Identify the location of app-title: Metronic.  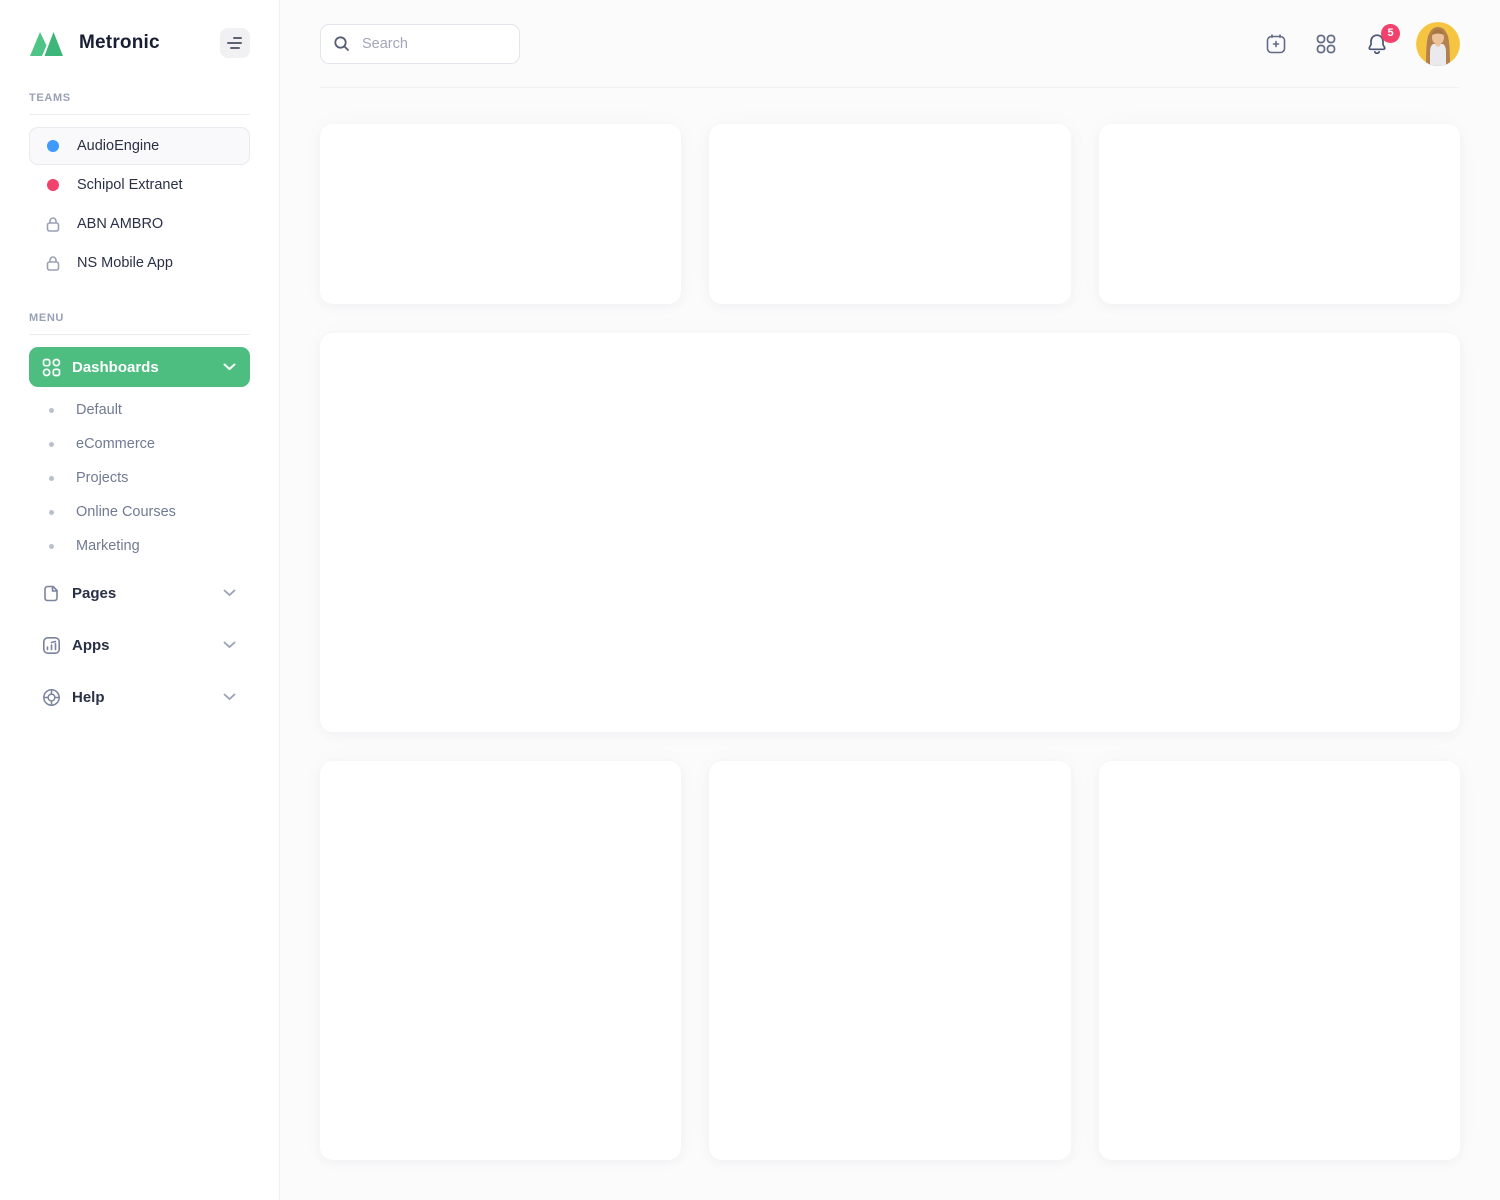
(119, 42).